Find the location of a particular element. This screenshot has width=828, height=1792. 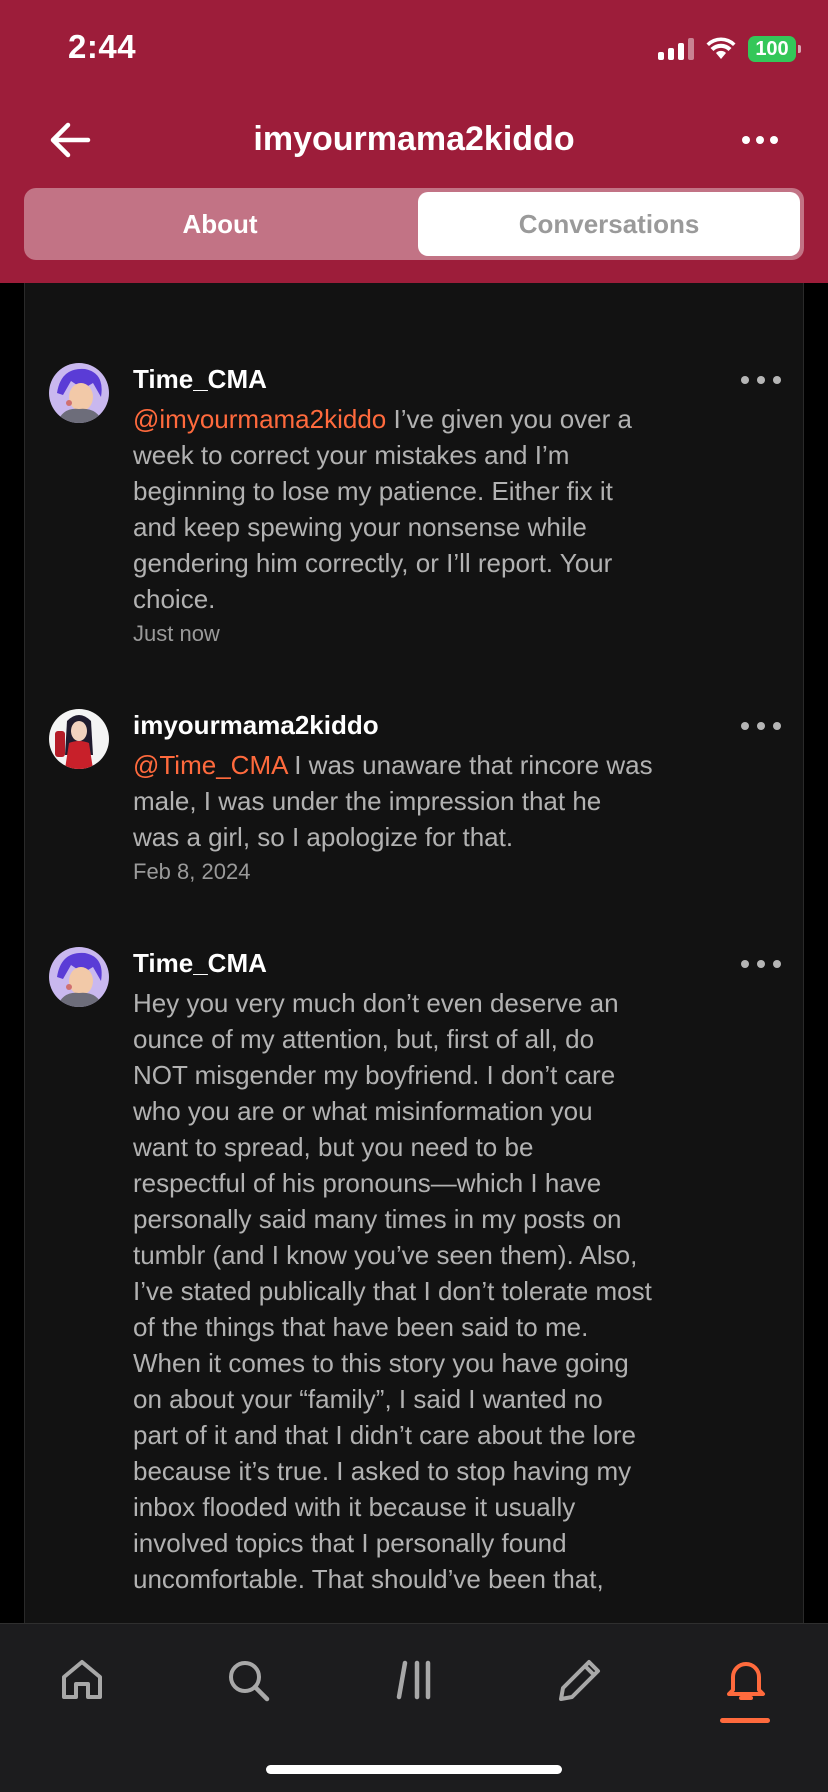

pencil-icon is located at coordinates (579, 1680).